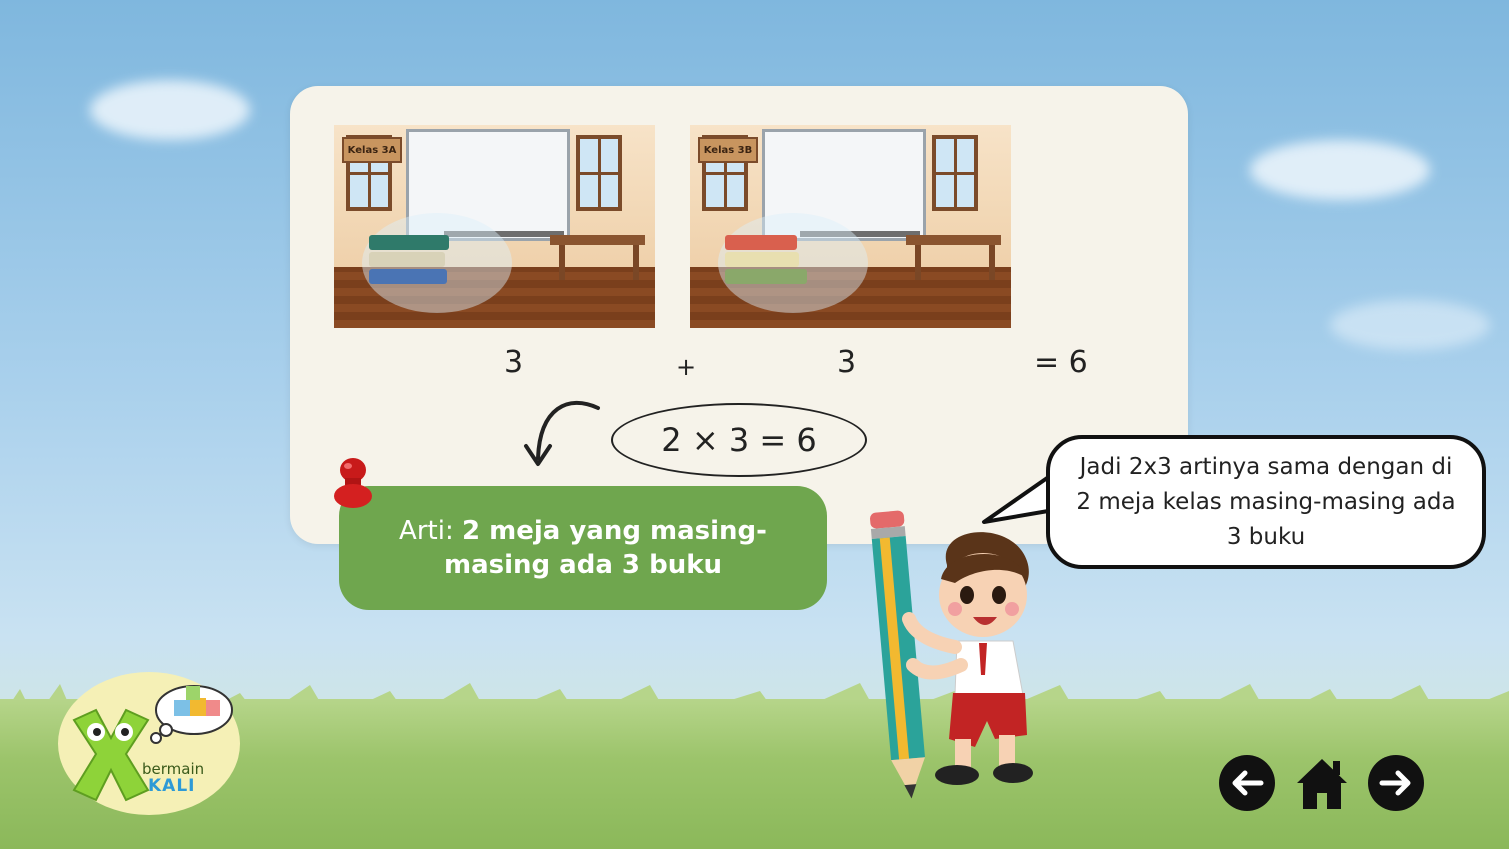 This screenshot has height=849, width=1509. What do you see at coordinates (172, 786) in the screenshot?
I see `logo-text-kali: KALI` at bounding box center [172, 786].